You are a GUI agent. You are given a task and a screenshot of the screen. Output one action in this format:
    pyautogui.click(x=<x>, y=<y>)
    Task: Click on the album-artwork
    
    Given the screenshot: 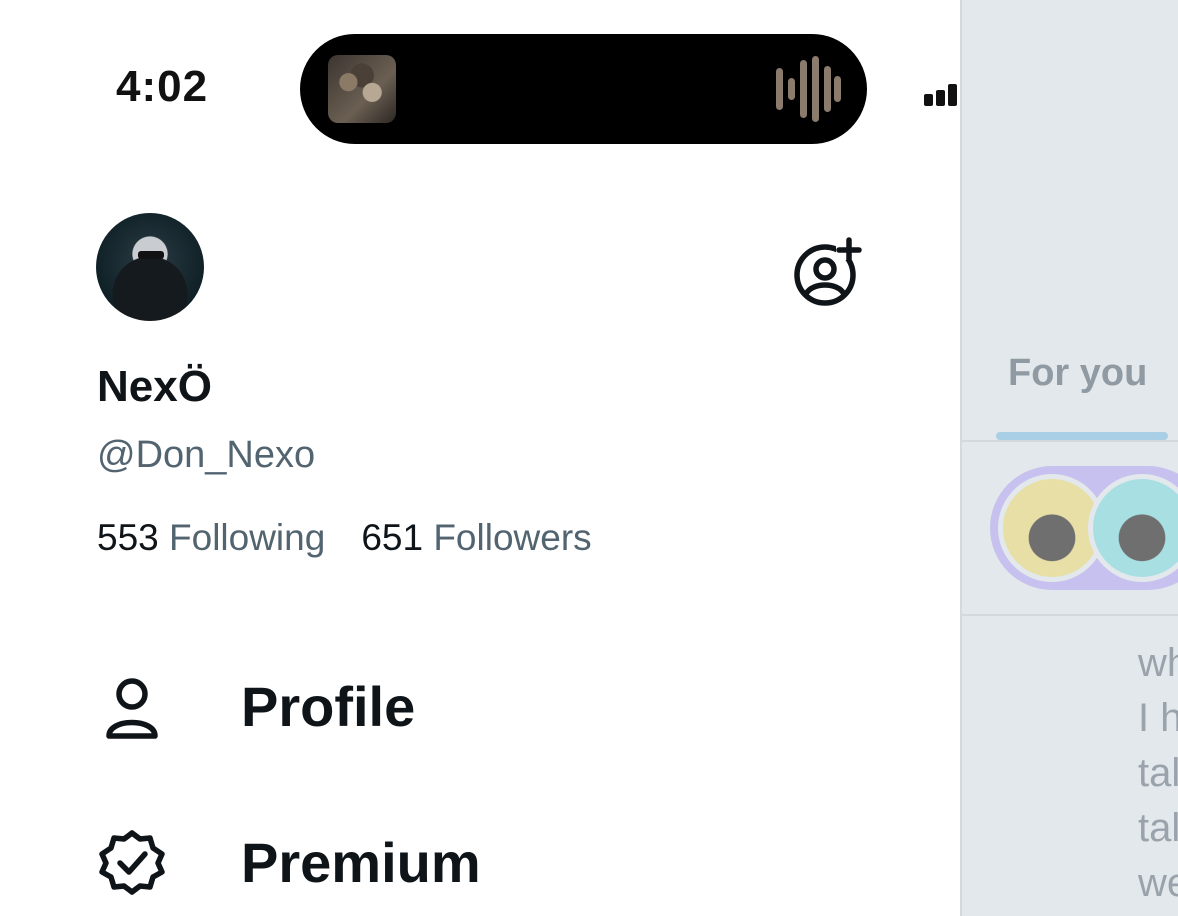 What is the action you would take?
    pyautogui.click(x=362, y=89)
    